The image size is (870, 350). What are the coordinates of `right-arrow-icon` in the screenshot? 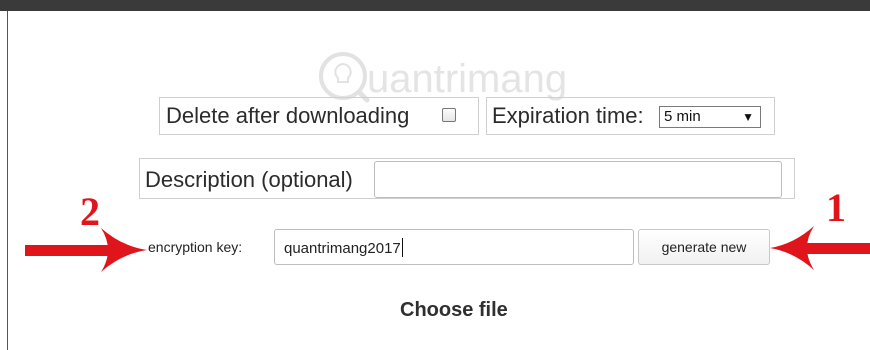 It's located at (86, 250).